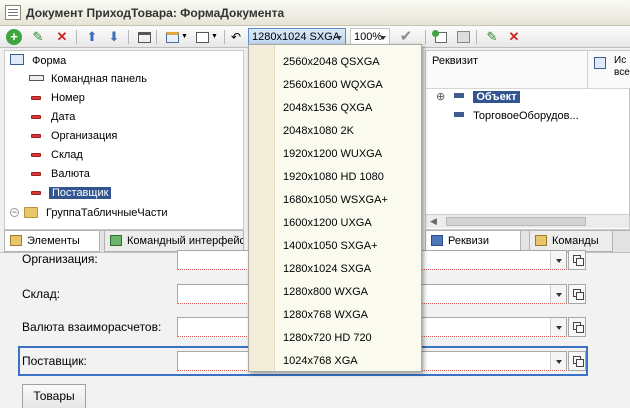 Image resolution: width=630 pixels, height=408 pixels. Describe the element at coordinates (332, 154) in the screenshot. I see `resolution-option: 1920x1200 WUXGA` at that location.